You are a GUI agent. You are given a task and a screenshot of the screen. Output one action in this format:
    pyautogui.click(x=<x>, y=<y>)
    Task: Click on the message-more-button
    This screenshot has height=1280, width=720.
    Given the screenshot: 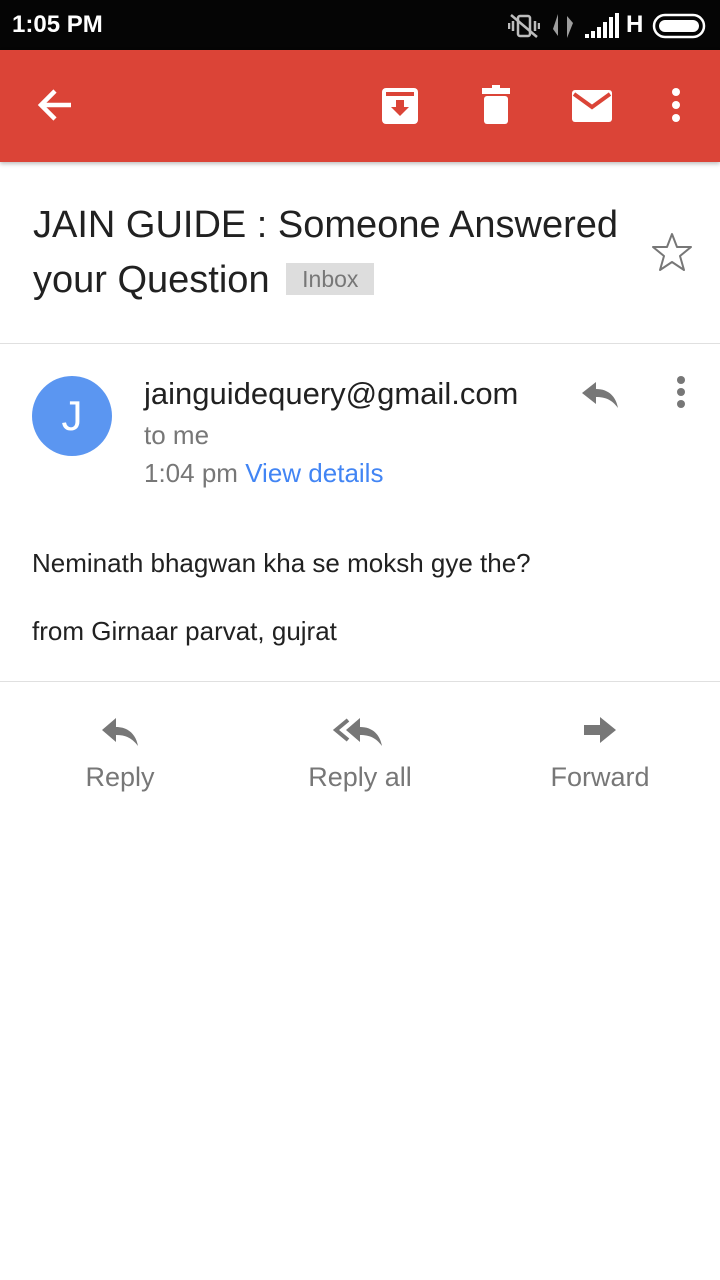 What is the action you would take?
    pyautogui.click(x=682, y=394)
    